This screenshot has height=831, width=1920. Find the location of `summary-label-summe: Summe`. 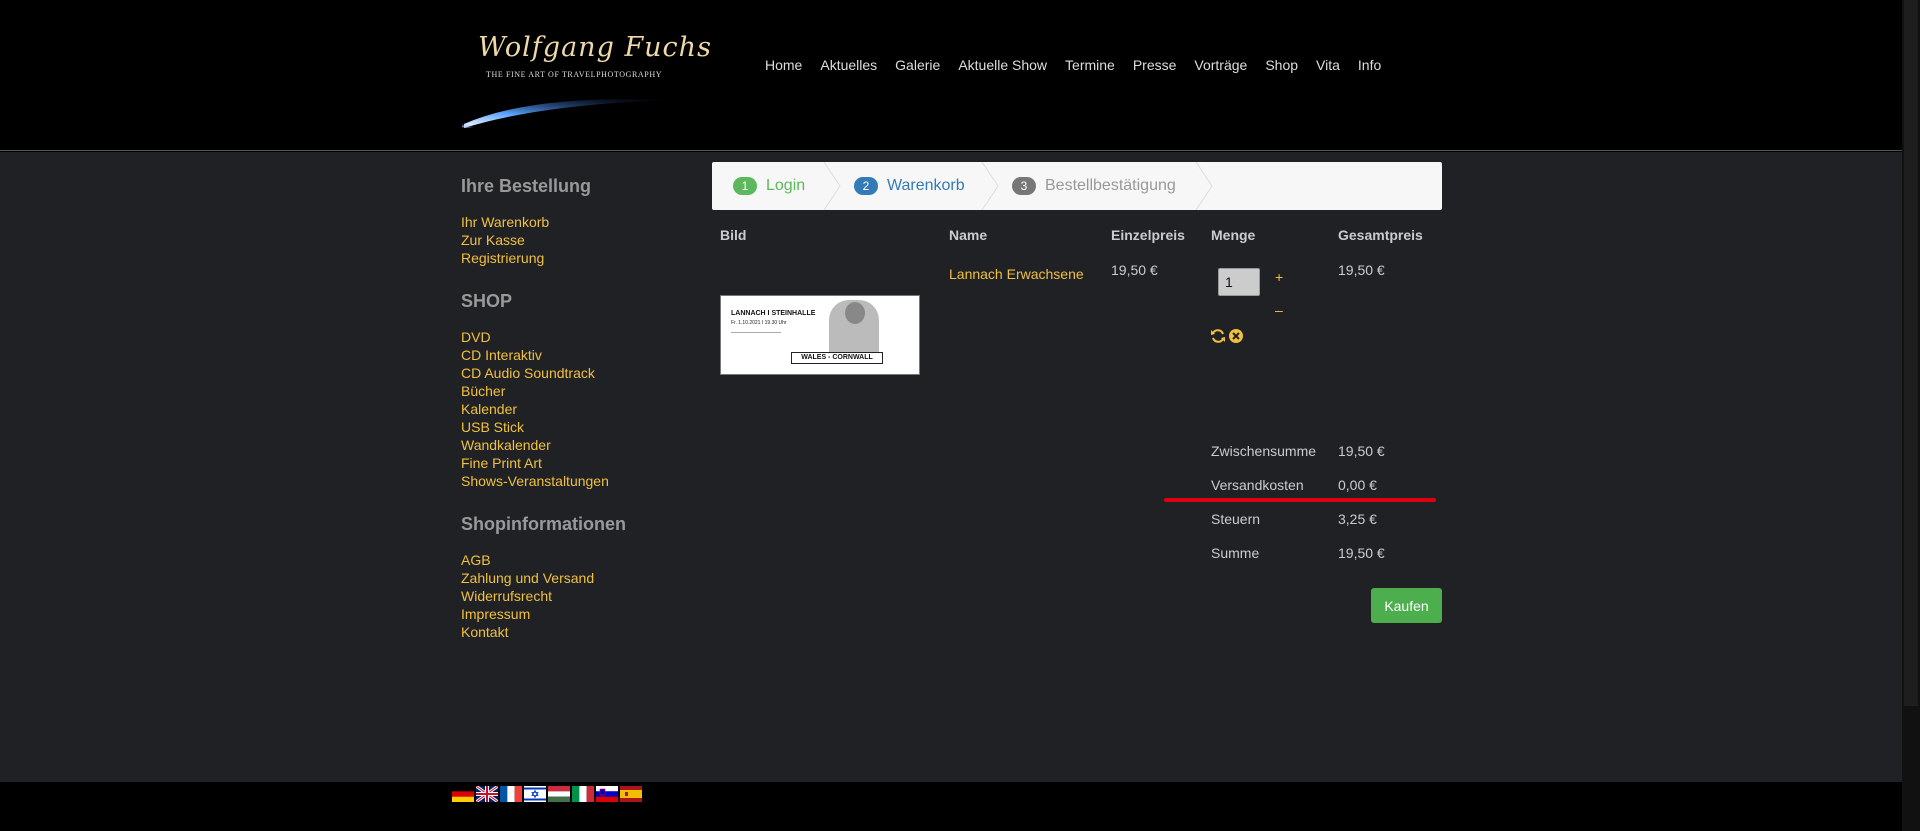

summary-label-summe: Summe is located at coordinates (1235, 553).